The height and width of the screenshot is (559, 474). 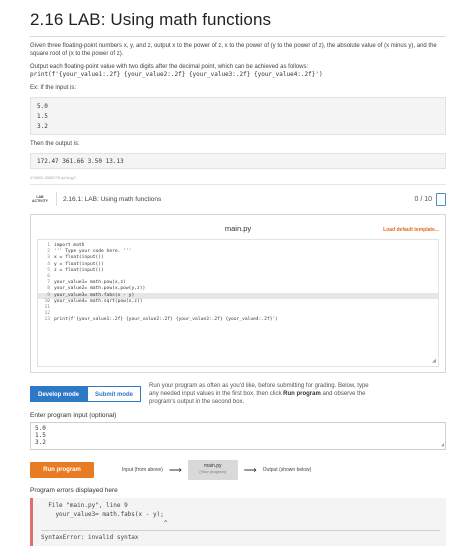 I want to click on example-input-line: 3.2, so click(x=42, y=126).